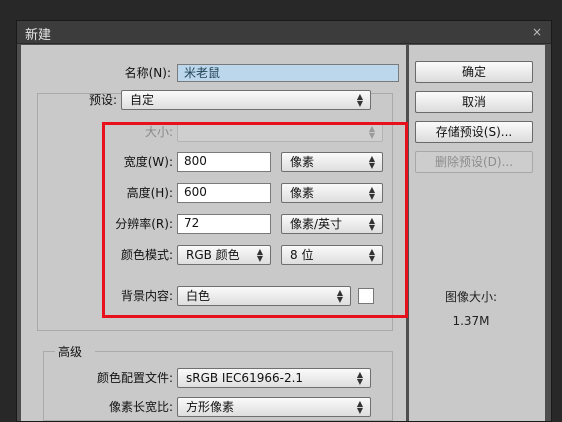 Image resolution: width=562 pixels, height=422 pixels. I want to click on pixel-aspect-label: 像素长宽比:, so click(140, 407).